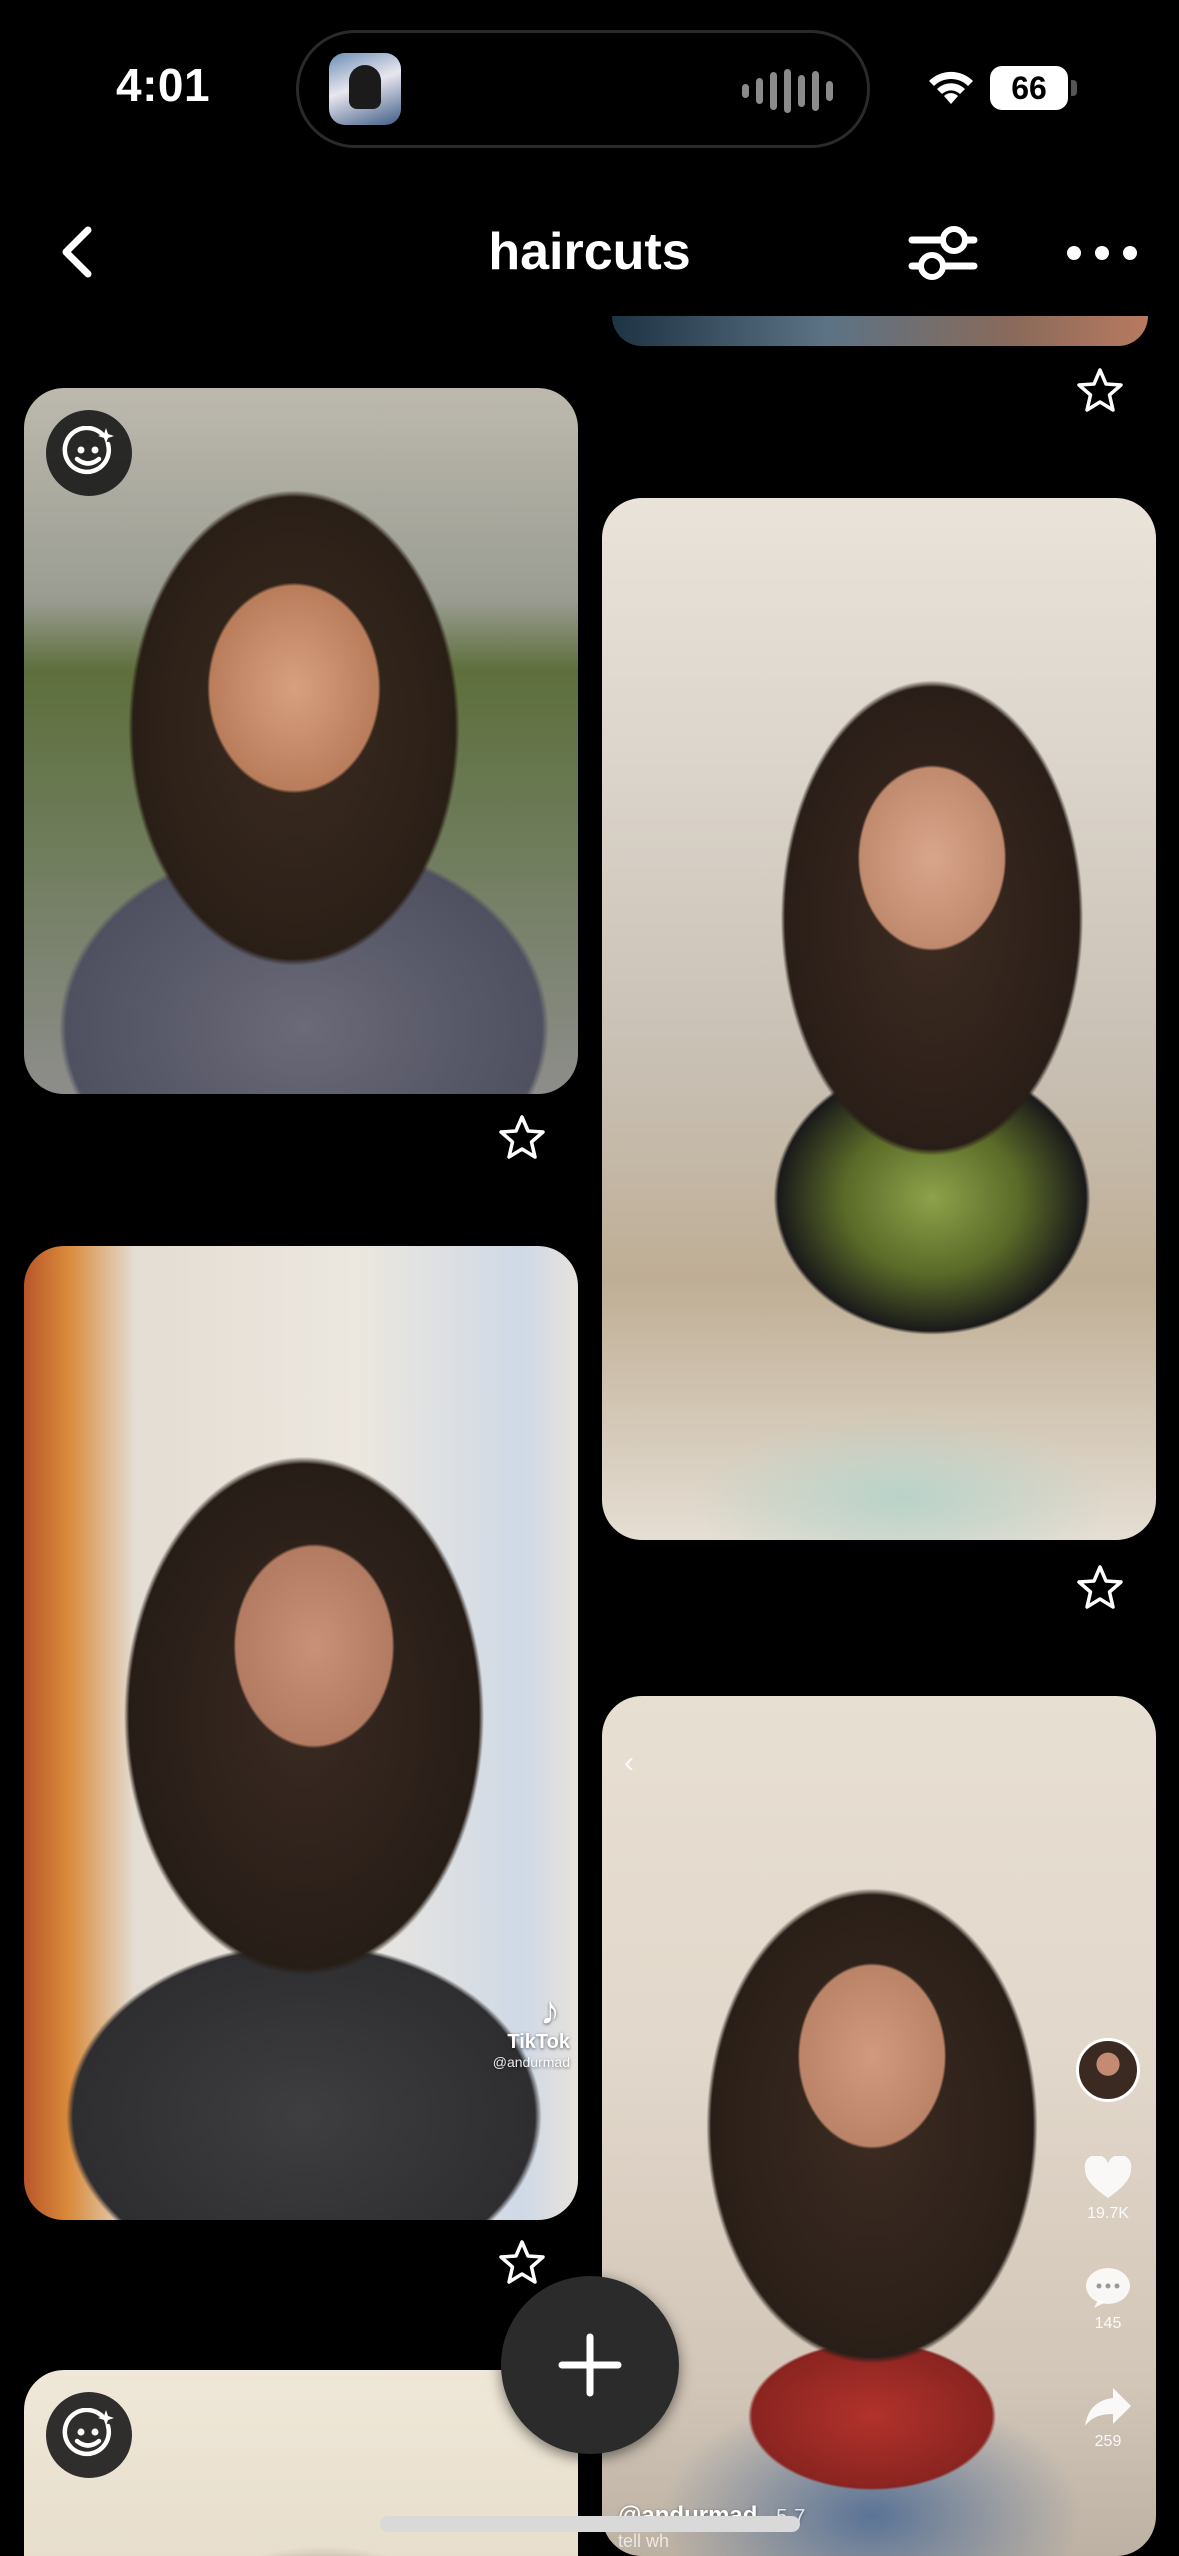 This screenshot has width=1179, height=2556. What do you see at coordinates (1108, 2176) in the screenshot?
I see `heart-icon` at bounding box center [1108, 2176].